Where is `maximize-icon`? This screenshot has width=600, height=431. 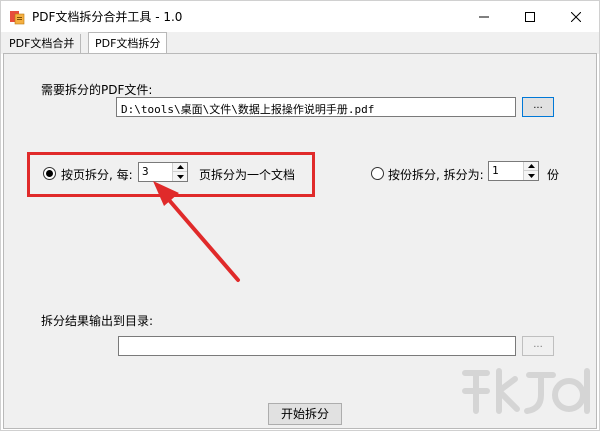
maximize-icon is located at coordinates (530, 16).